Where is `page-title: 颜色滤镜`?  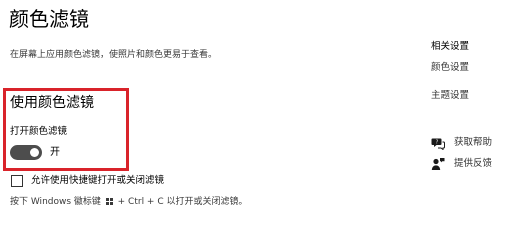 page-title: 颜色滤镜 is located at coordinates (49, 19).